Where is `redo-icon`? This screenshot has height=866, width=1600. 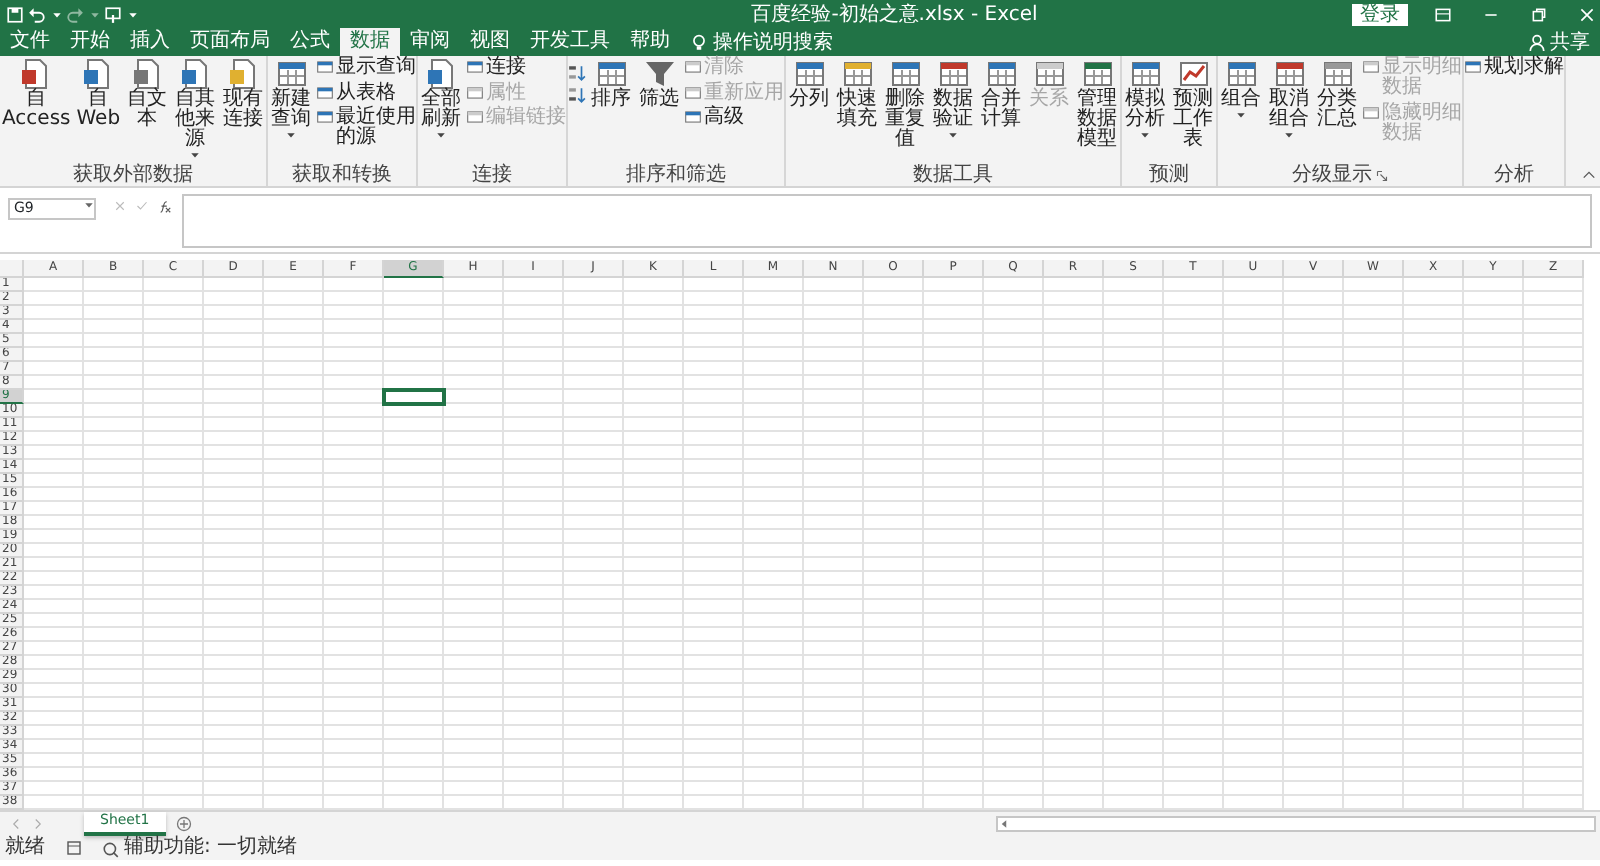
redo-icon is located at coordinates (75, 14).